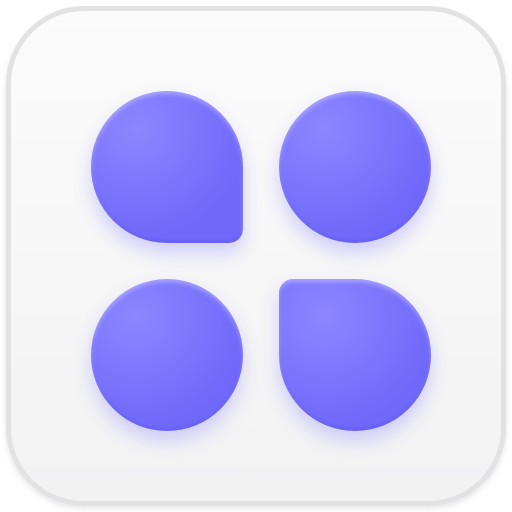 Image resolution: width=512 pixels, height=512 pixels. Describe the element at coordinates (167, 167) in the screenshot. I see `top-left-tile-shape` at that location.